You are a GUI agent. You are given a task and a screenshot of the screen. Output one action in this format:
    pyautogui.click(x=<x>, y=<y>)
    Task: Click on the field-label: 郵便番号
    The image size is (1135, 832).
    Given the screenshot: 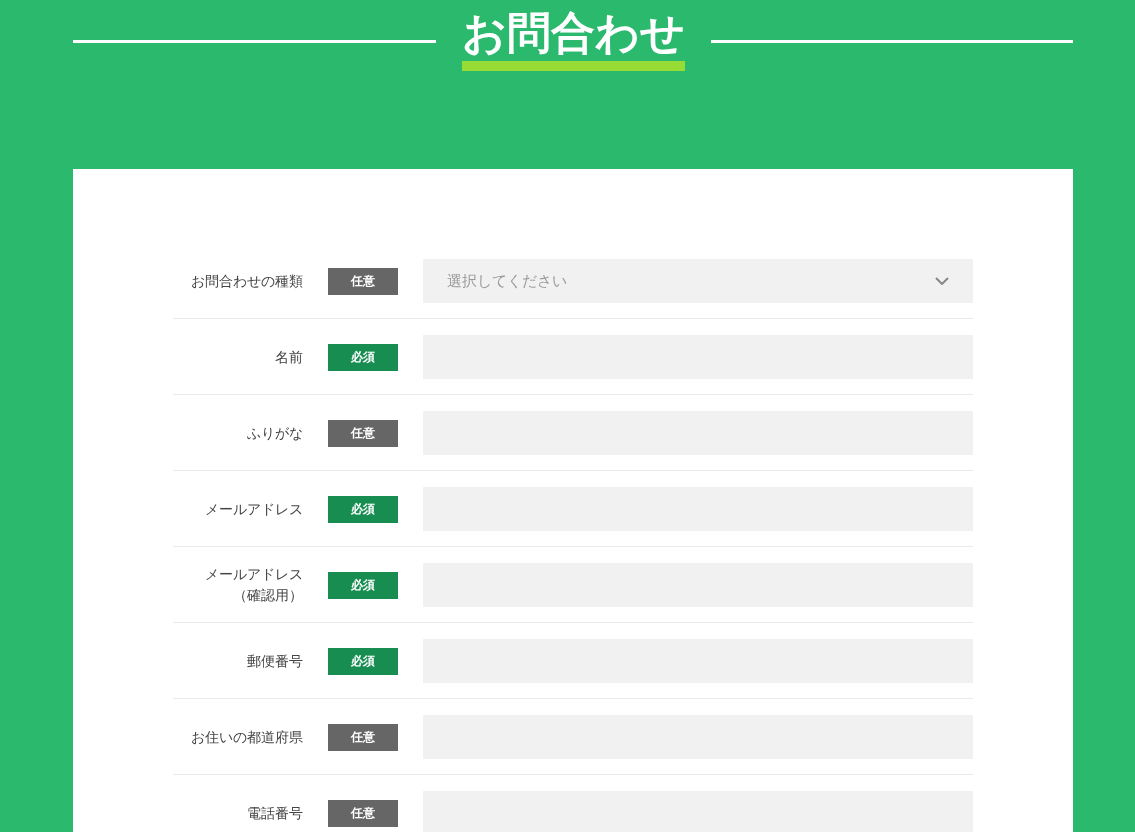 What is the action you would take?
    pyautogui.click(x=275, y=661)
    